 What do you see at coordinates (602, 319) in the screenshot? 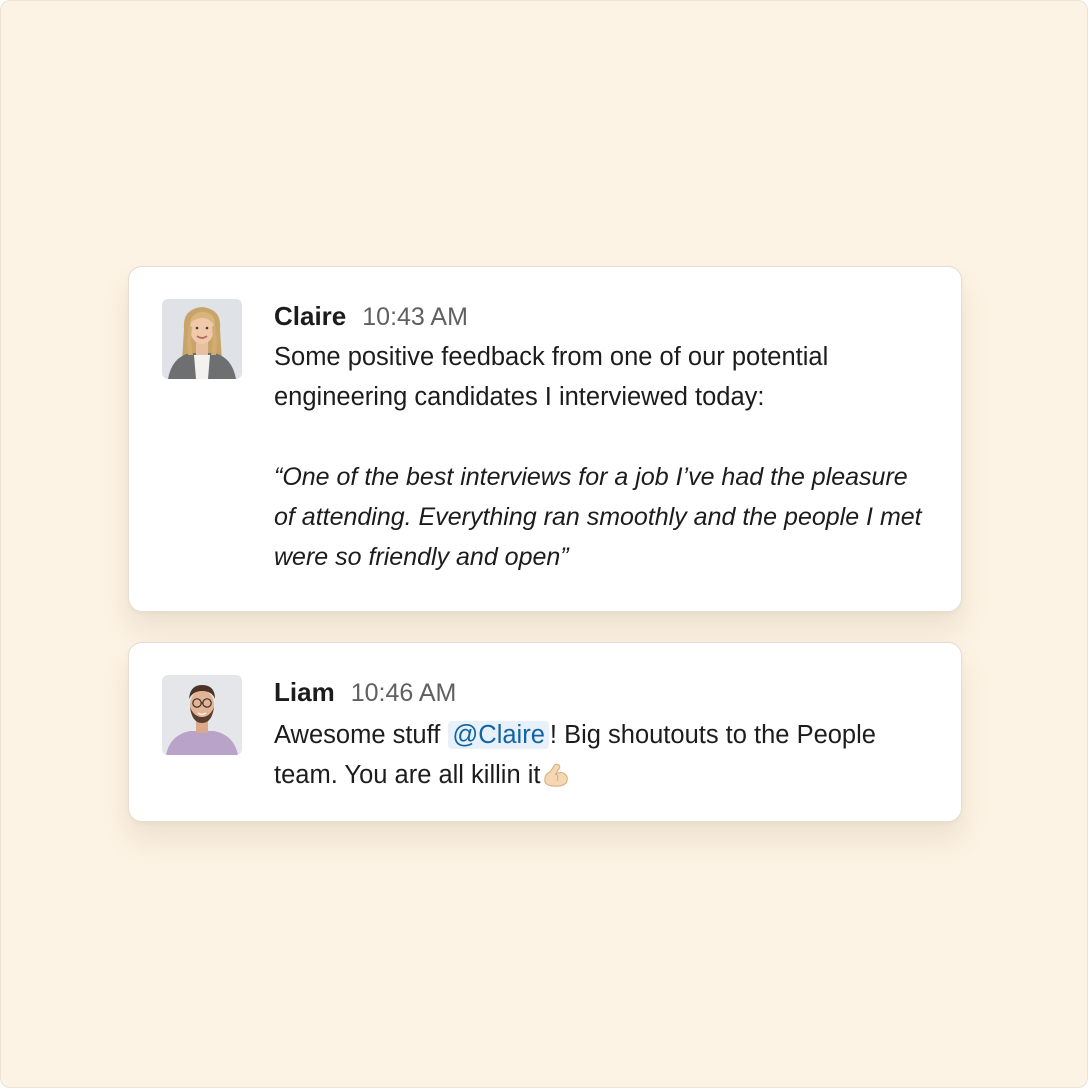
I see `message-header: Claire 10:43 AM` at bounding box center [602, 319].